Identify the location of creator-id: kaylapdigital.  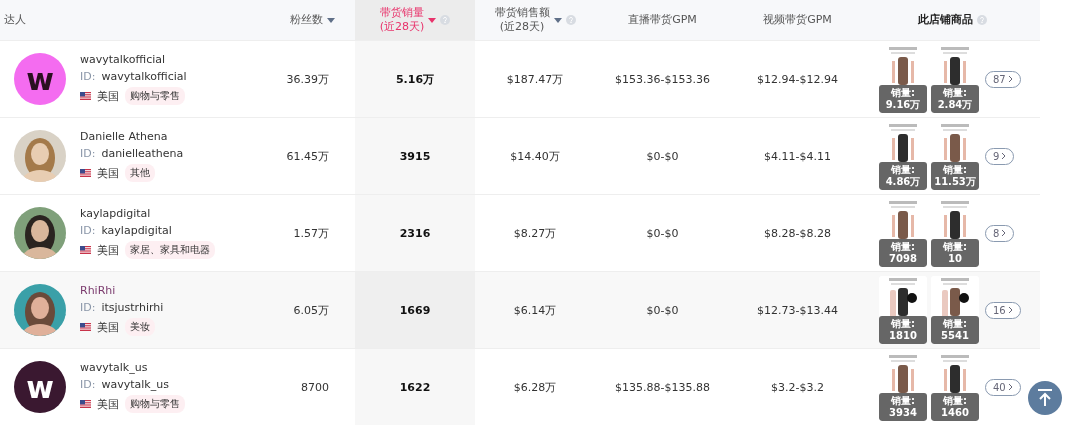
(136, 230).